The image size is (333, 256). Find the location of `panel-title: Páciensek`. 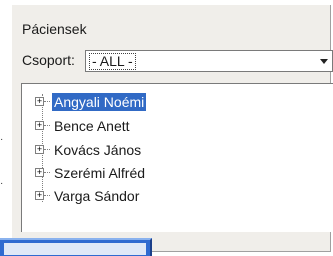

panel-title: Páciensek is located at coordinates (54, 29).